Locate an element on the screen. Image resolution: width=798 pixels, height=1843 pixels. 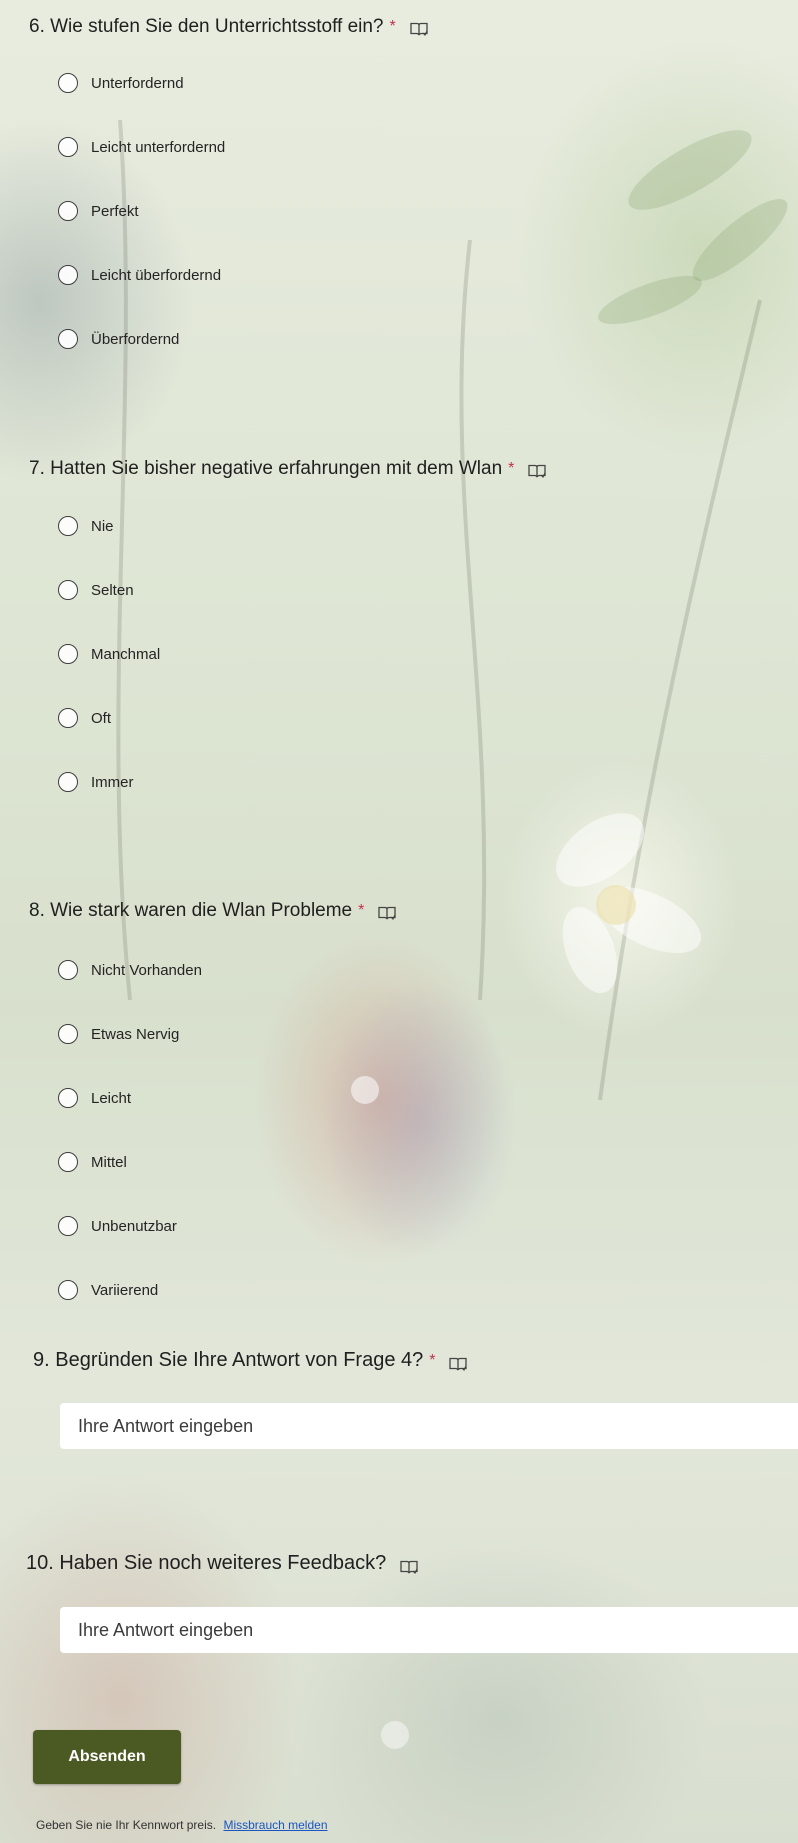
option-label: Manchmal is located at coordinates (126, 654).